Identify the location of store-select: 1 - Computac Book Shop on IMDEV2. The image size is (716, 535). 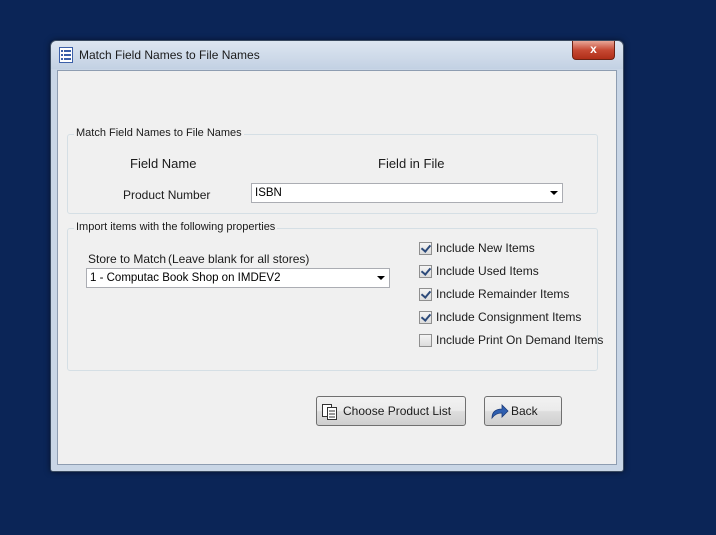
(238, 278).